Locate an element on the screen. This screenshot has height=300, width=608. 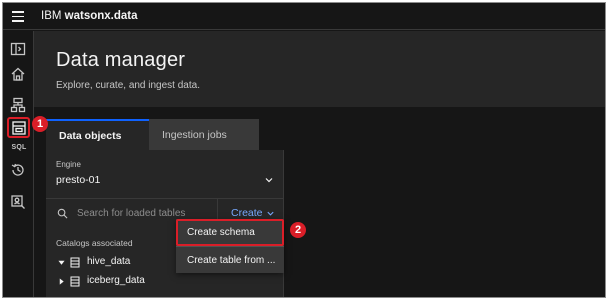
tab-data-objects: Data objects is located at coordinates (97, 134).